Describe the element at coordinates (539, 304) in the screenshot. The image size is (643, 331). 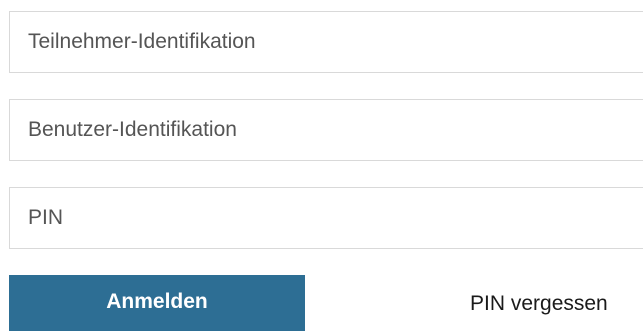
I see `forgot-pin-link: PIN vergessen` at that location.